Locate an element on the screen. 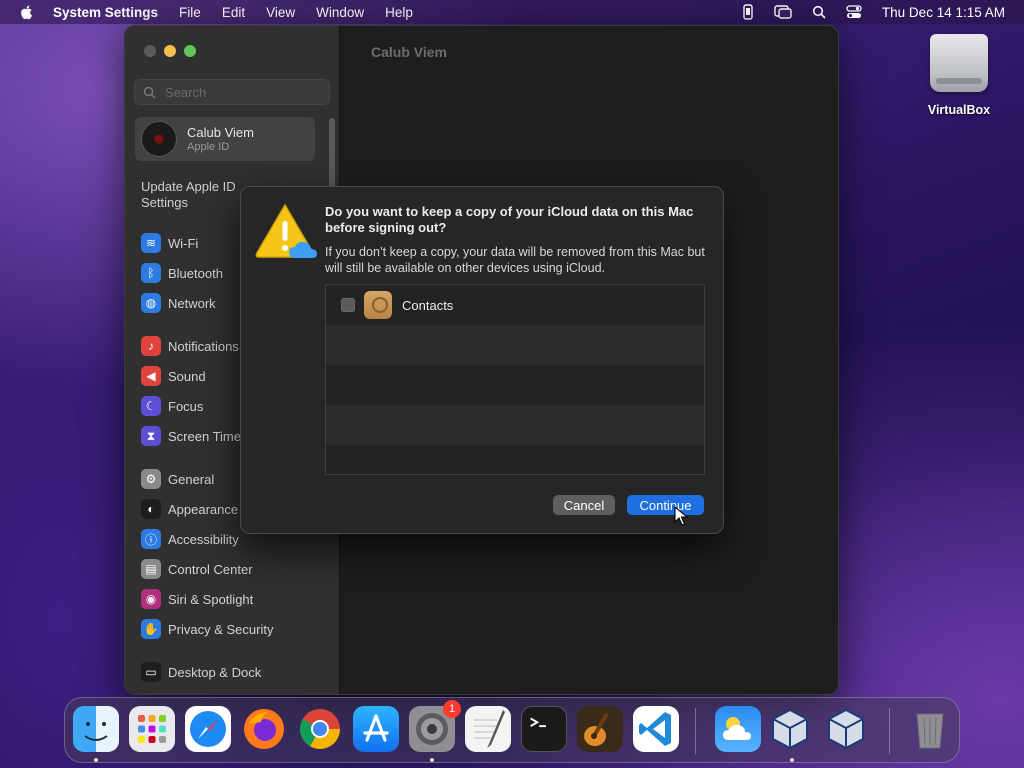  cancel-button: Cancel is located at coordinates (584, 505).